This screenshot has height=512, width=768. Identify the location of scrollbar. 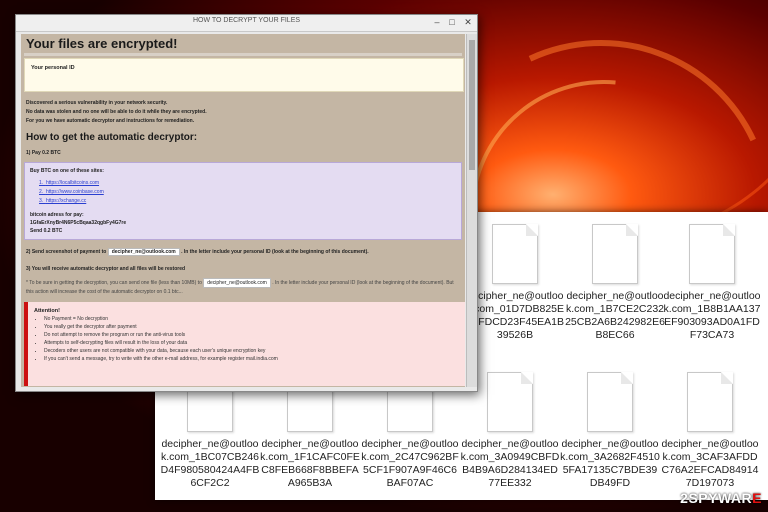
(471, 210).